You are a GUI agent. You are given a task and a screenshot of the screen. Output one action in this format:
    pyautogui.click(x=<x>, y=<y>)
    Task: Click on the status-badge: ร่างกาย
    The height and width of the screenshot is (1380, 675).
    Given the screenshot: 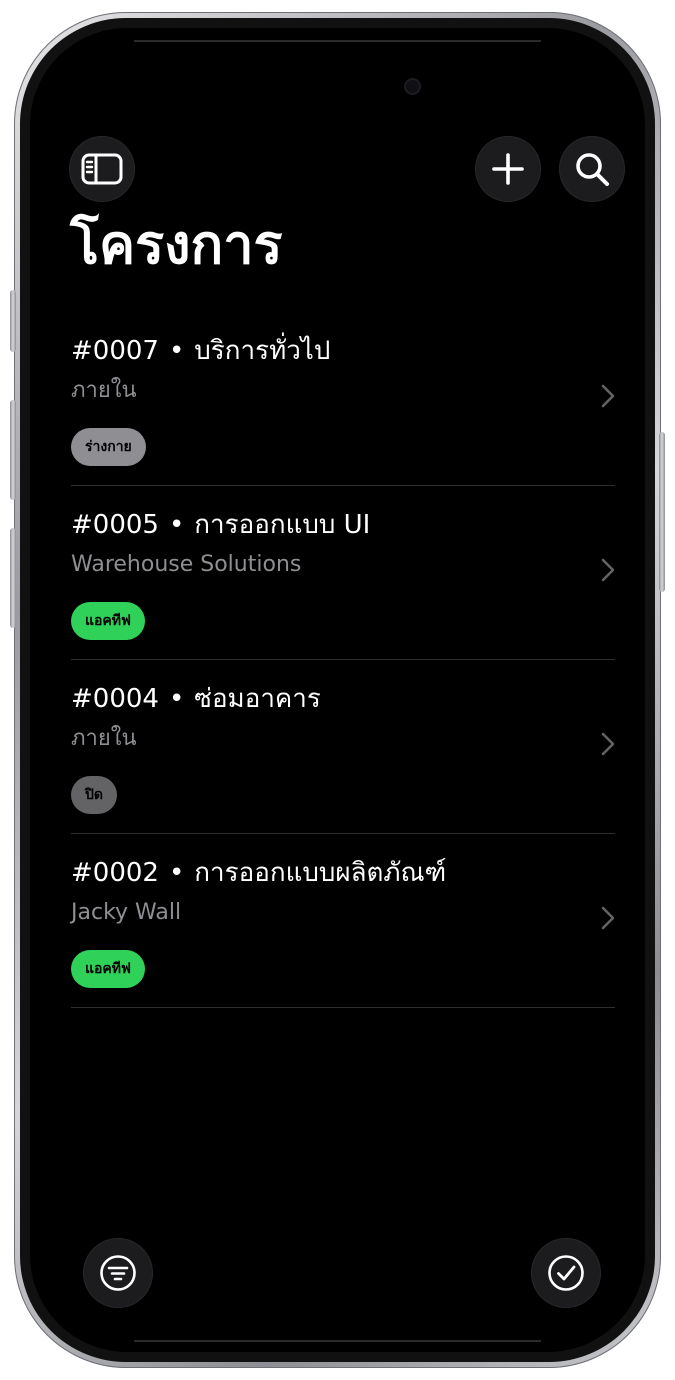 What is the action you would take?
    pyautogui.click(x=108, y=447)
    